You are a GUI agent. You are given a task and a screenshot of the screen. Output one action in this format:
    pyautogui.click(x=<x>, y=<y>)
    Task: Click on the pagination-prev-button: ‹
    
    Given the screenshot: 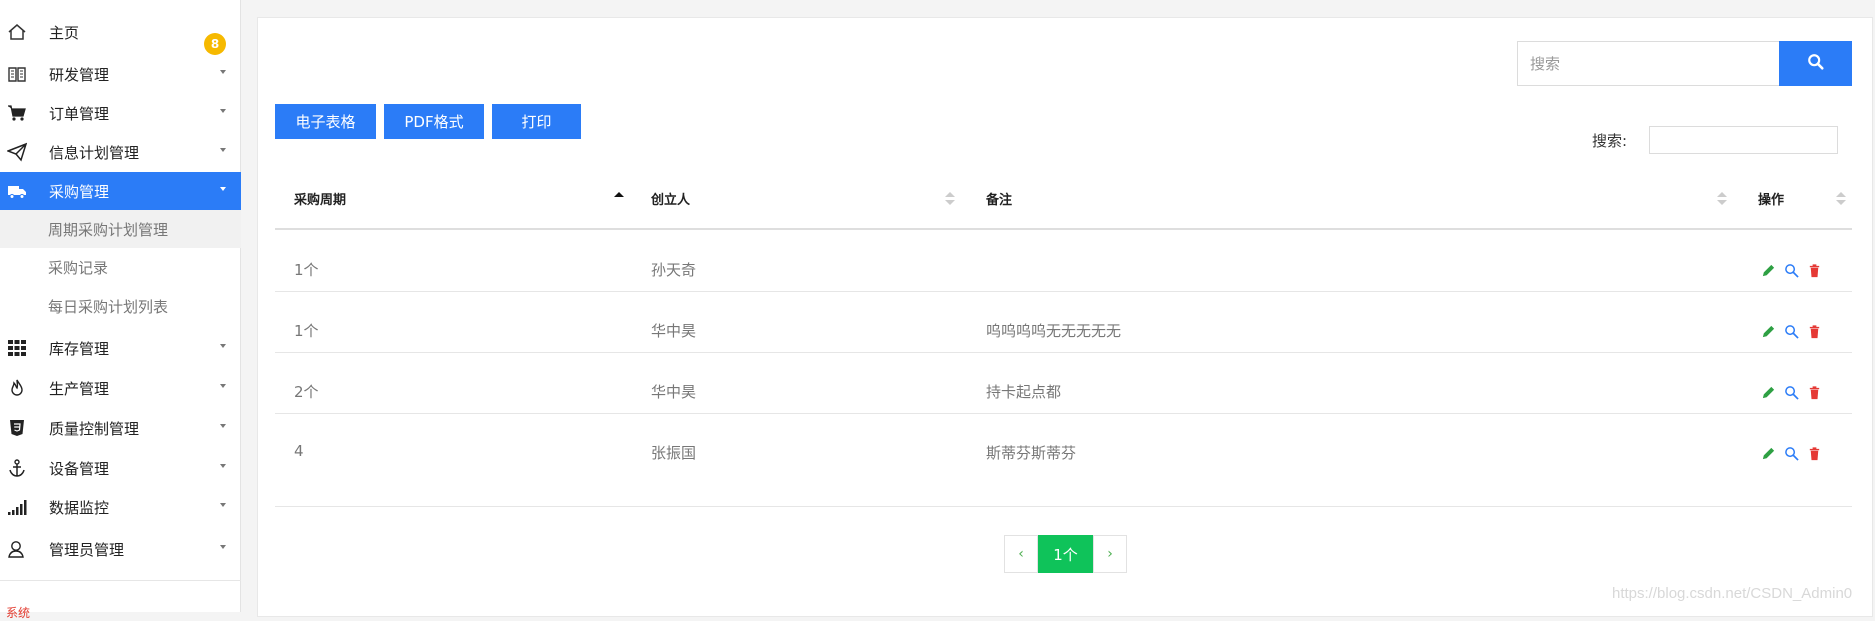 What is the action you would take?
    pyautogui.click(x=1021, y=554)
    